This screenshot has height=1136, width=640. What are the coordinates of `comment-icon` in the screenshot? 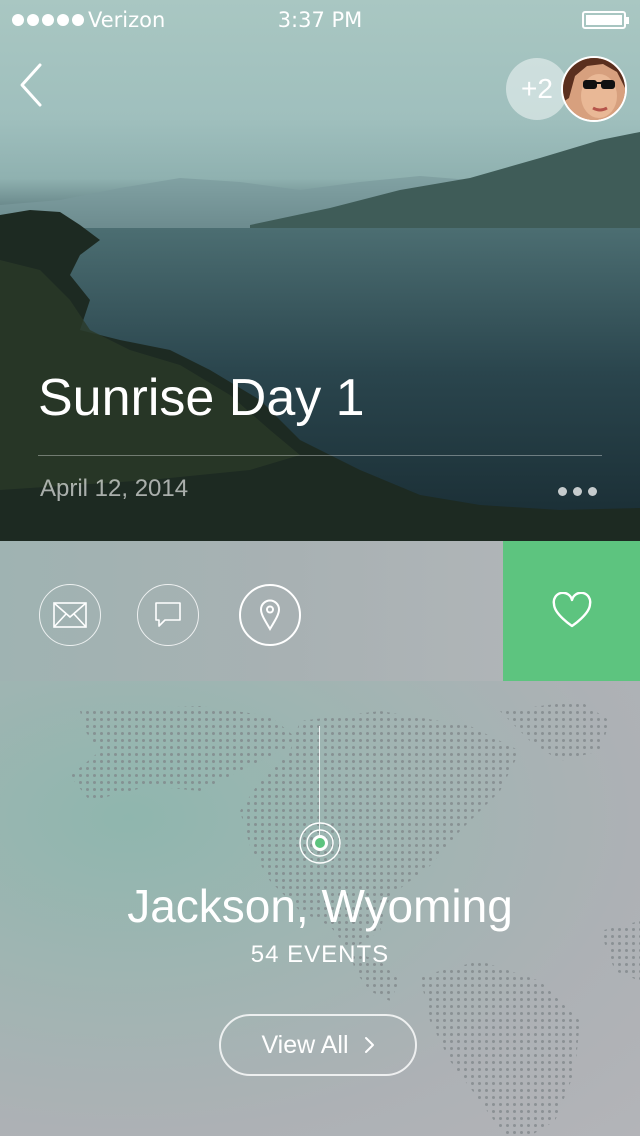 It's located at (168, 614).